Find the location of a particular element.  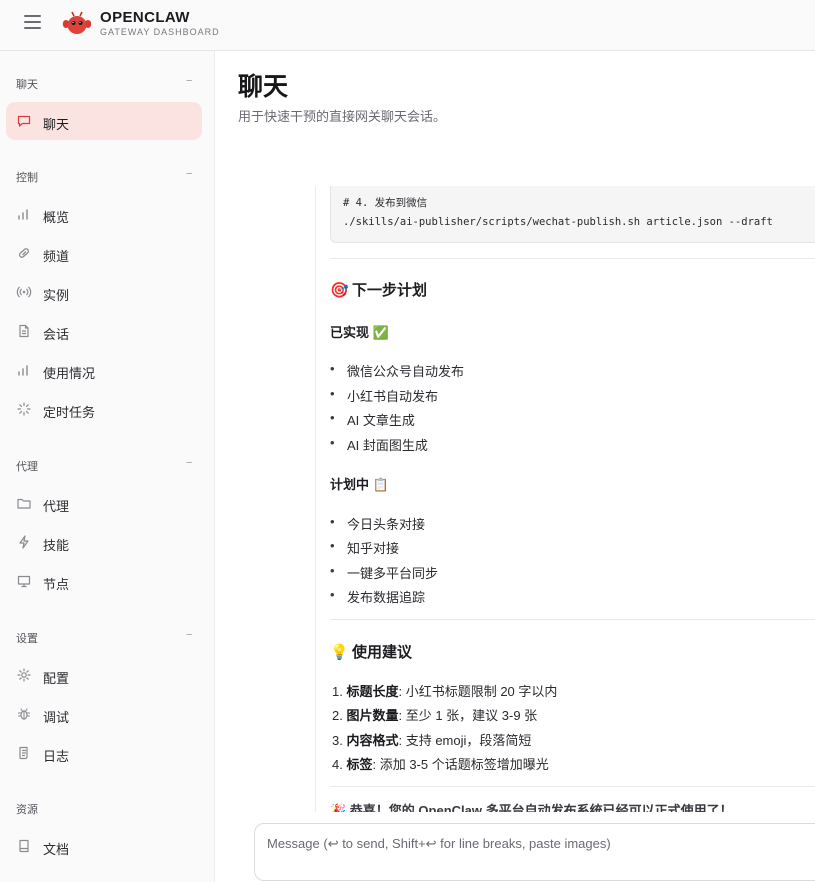

sidebar-section-settings: 设置 is located at coordinates (27, 639).